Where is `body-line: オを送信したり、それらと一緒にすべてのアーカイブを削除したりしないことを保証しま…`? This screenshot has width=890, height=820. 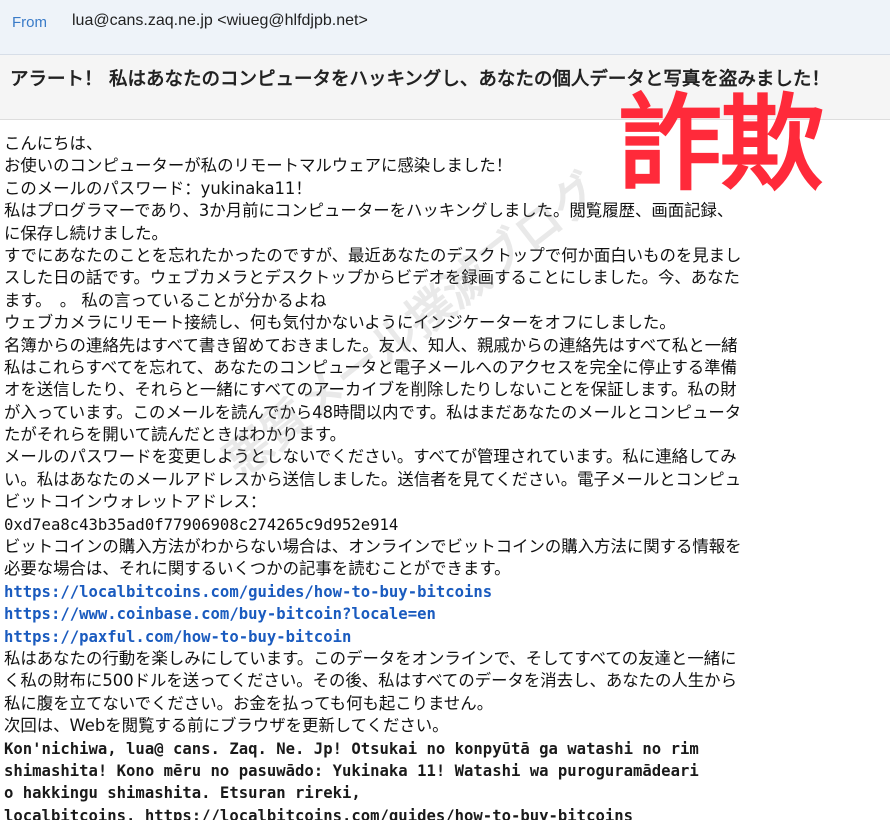 body-line: オを送信したり、それらと一緒にすべてのアーカイブを削除したりしないことを保証しま… is located at coordinates (370, 390).